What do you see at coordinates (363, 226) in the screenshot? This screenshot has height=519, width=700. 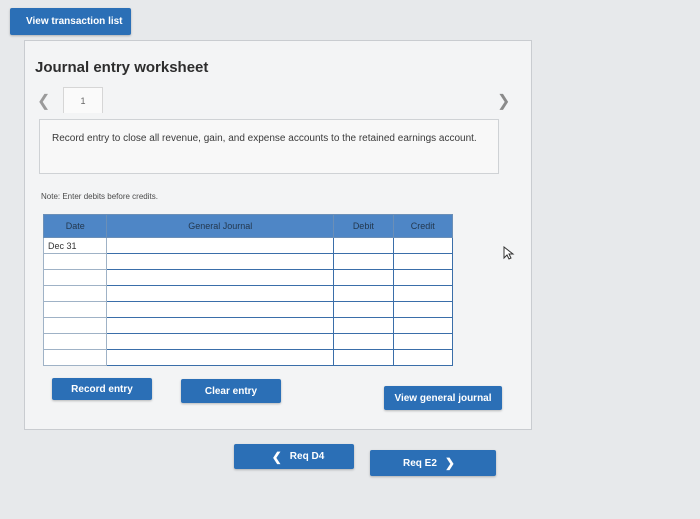 I see `header-debit: Debit` at bounding box center [363, 226].